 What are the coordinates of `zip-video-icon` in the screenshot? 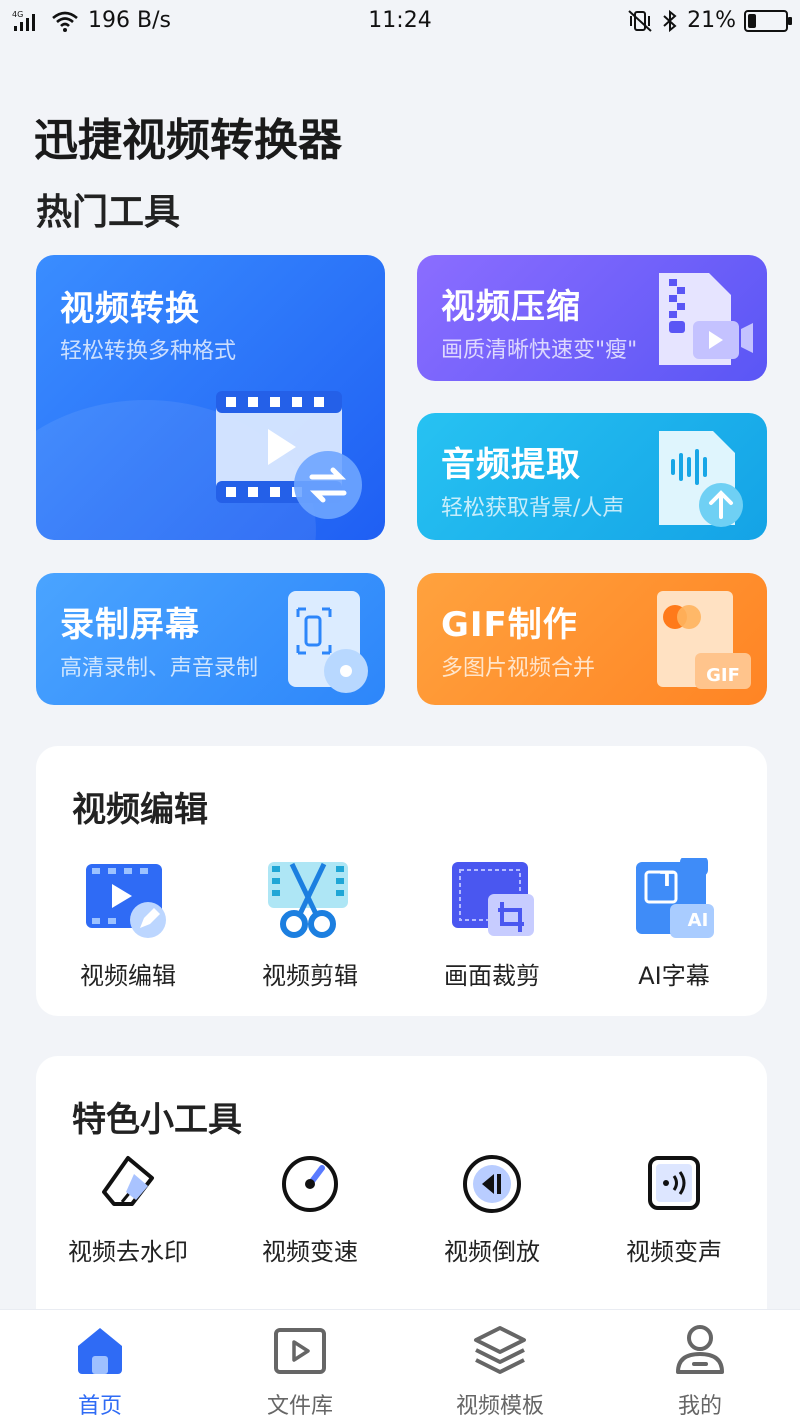 It's located at (706, 319).